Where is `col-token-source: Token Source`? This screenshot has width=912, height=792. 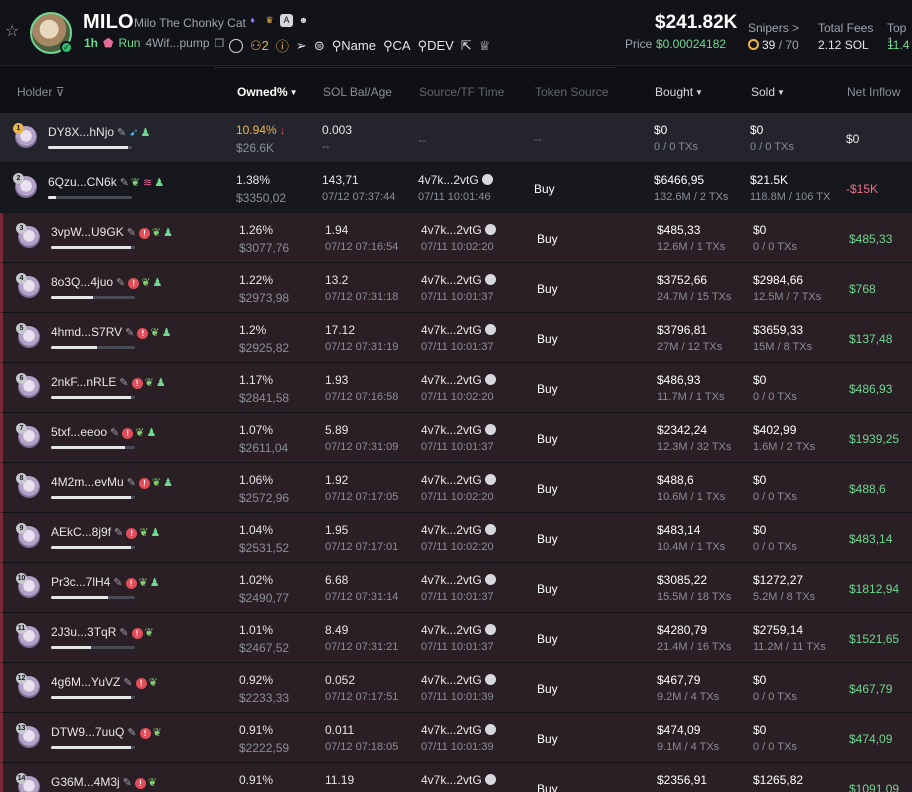
col-token-source: Token Source is located at coordinates (571, 92).